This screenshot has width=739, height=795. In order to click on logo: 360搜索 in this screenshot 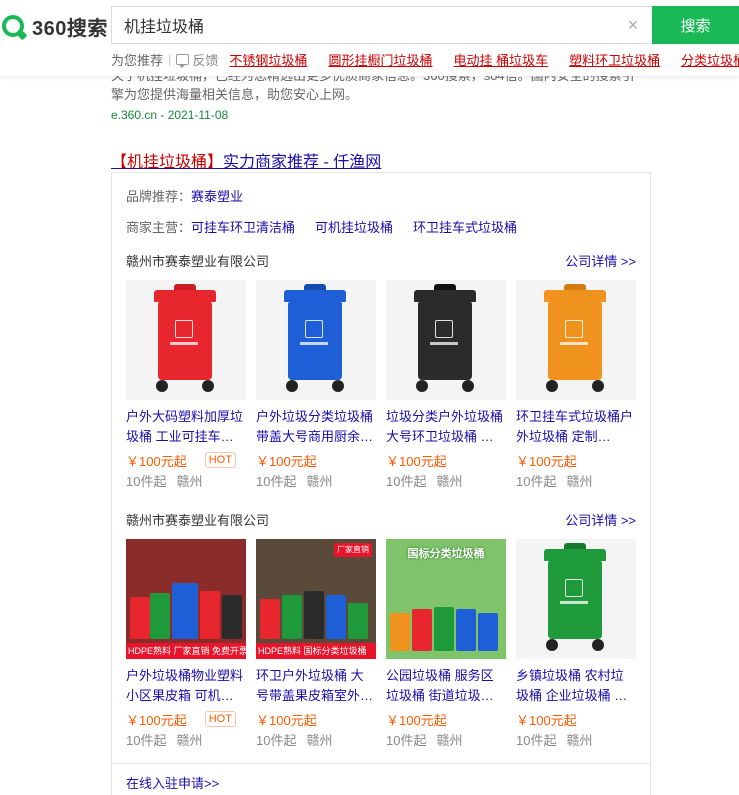, I will do `click(55, 26)`.